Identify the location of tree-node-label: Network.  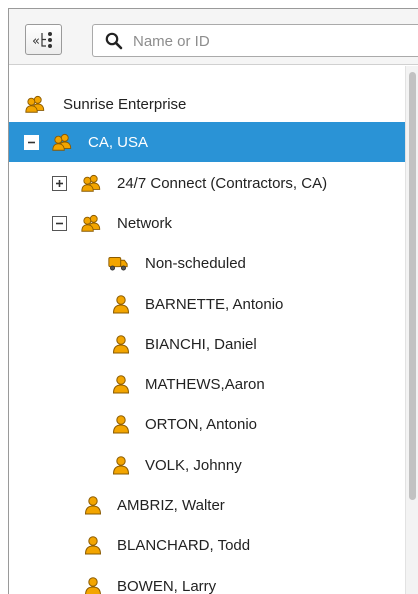
(145, 223).